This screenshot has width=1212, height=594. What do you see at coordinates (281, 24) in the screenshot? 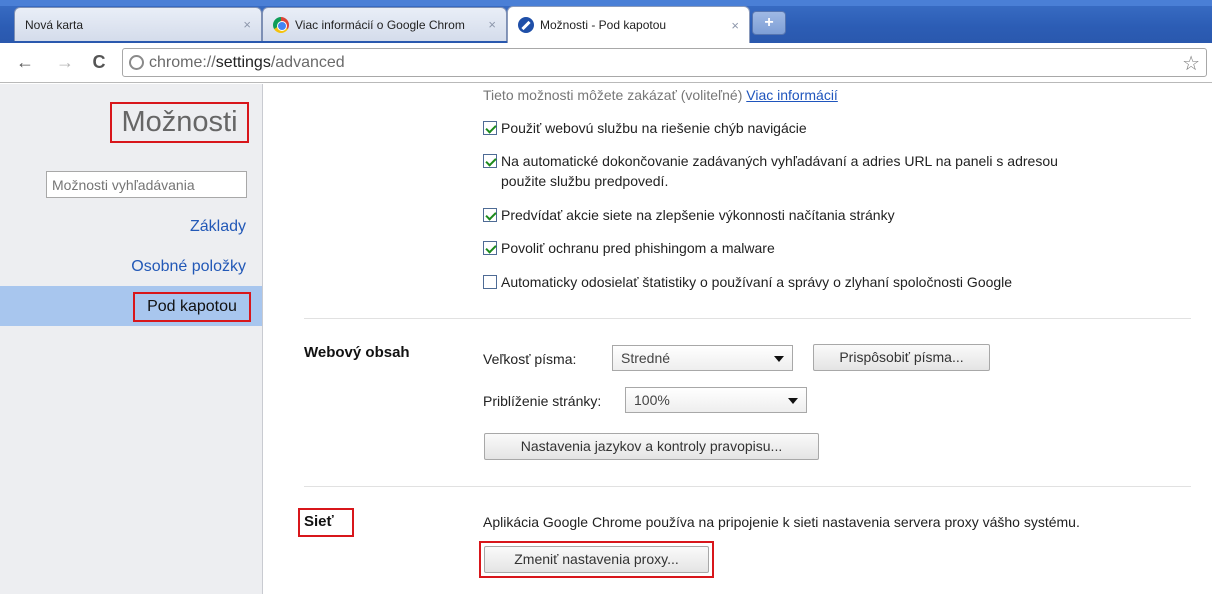
I see `chrome-logo-icon` at bounding box center [281, 24].